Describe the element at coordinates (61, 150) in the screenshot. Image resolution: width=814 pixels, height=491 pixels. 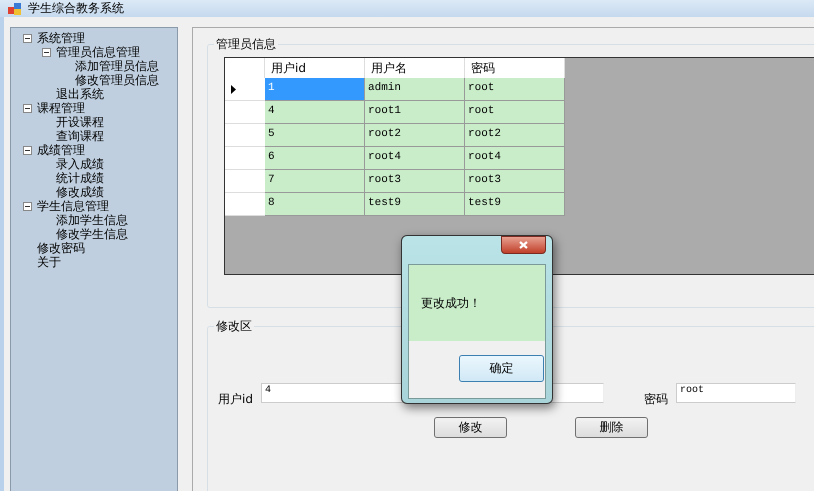
I see `tree-item: 成绩管理` at that location.